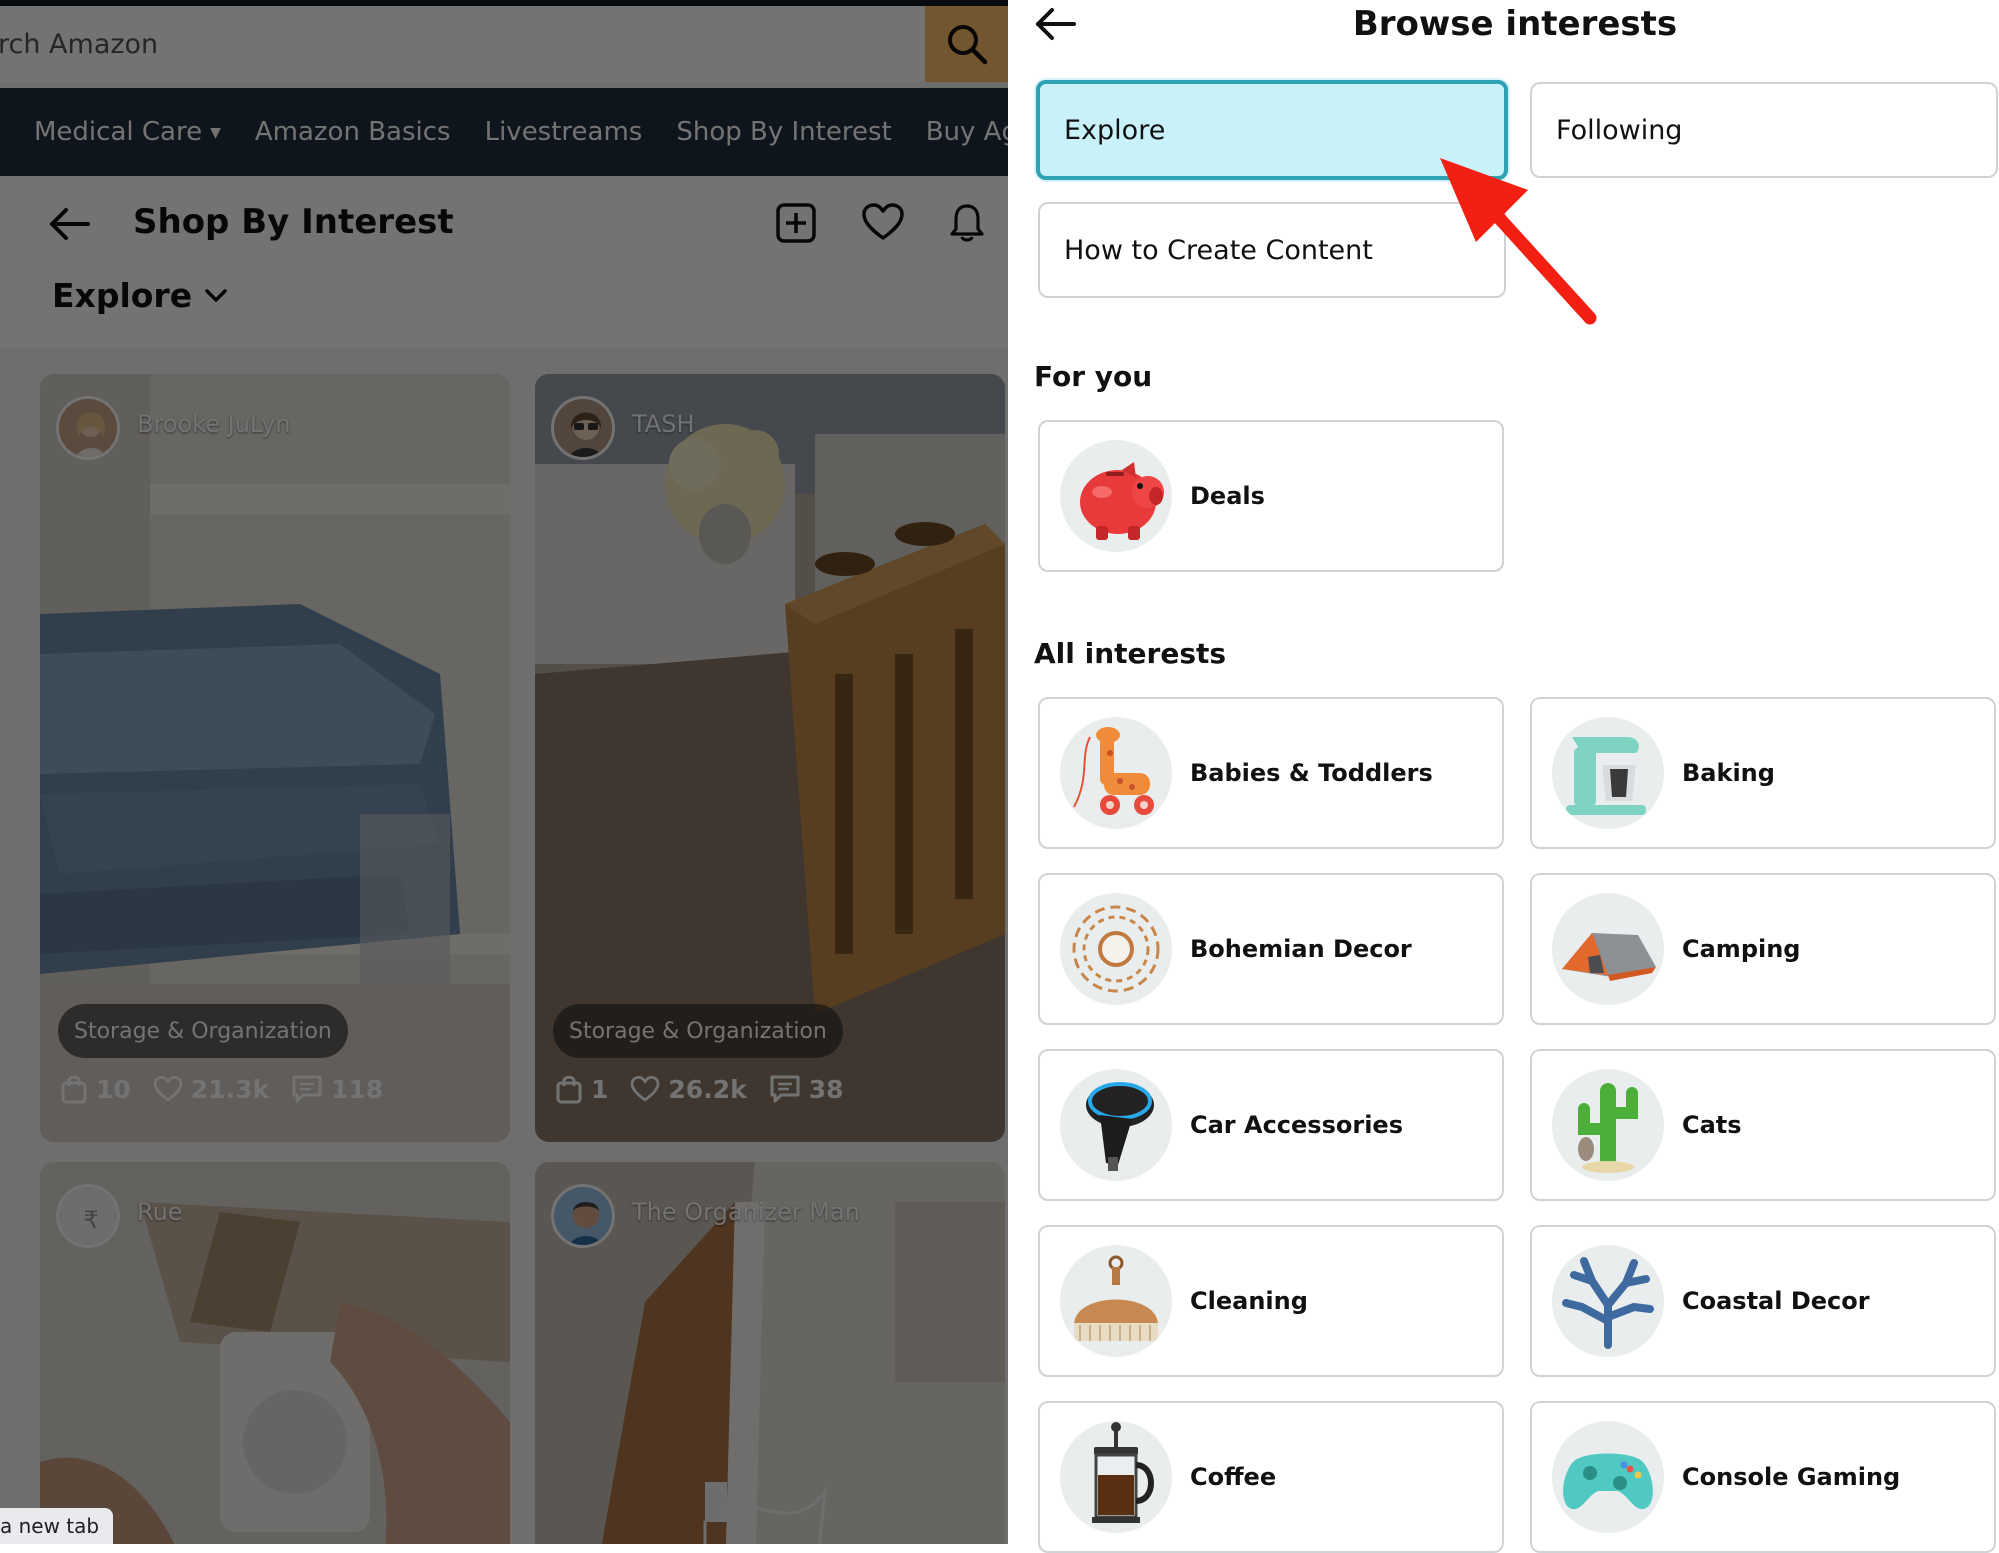  I want to click on avatar: ₹, so click(88, 1216).